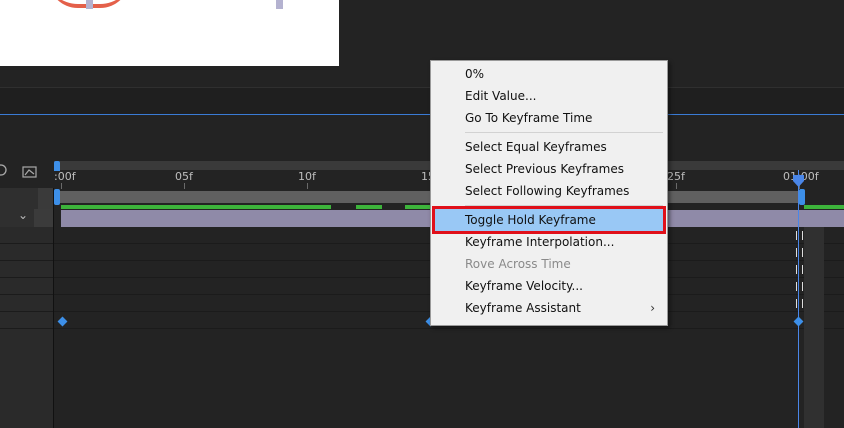 The height and width of the screenshot is (428, 844). I want to click on layer-name-row, so click(17, 218).